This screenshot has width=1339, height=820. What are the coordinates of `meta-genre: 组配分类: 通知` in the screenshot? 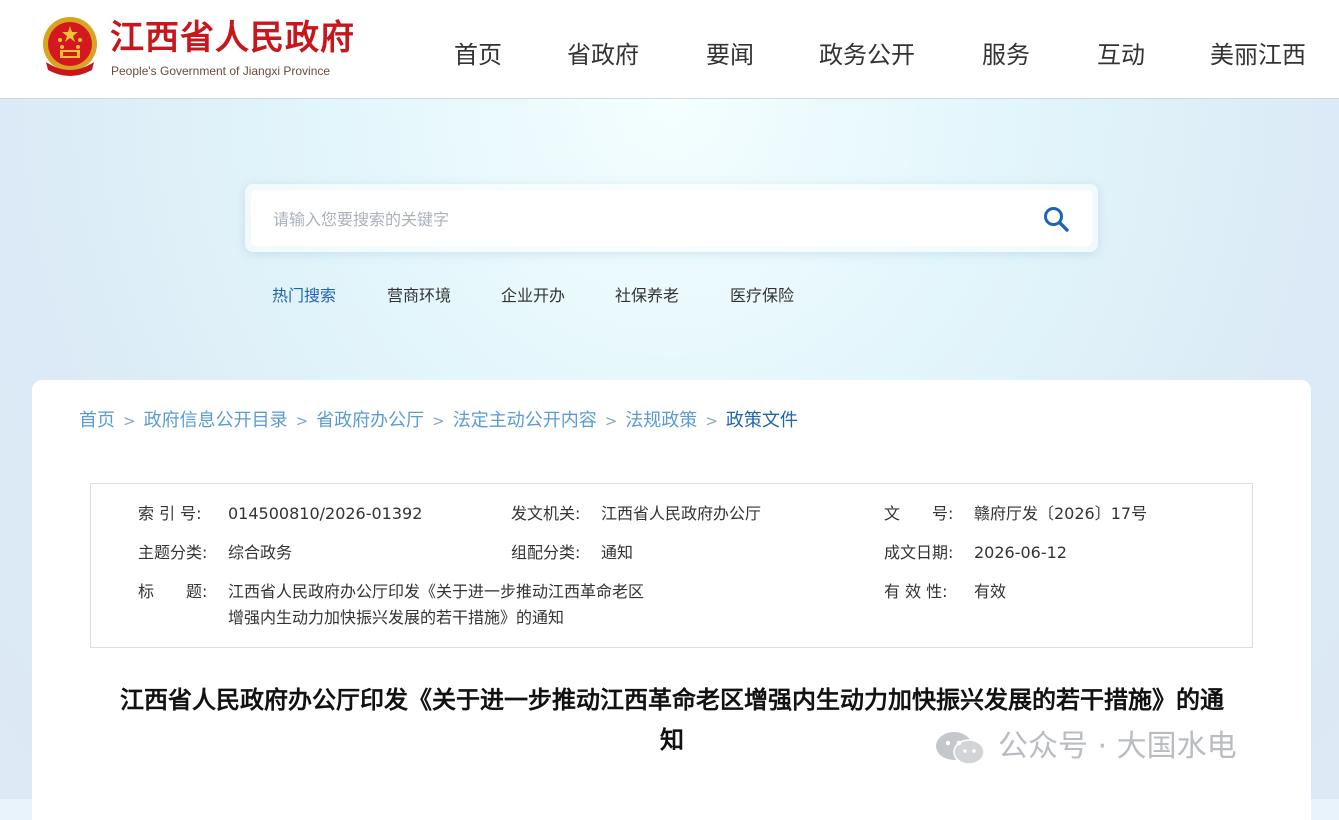 It's located at (572, 553).